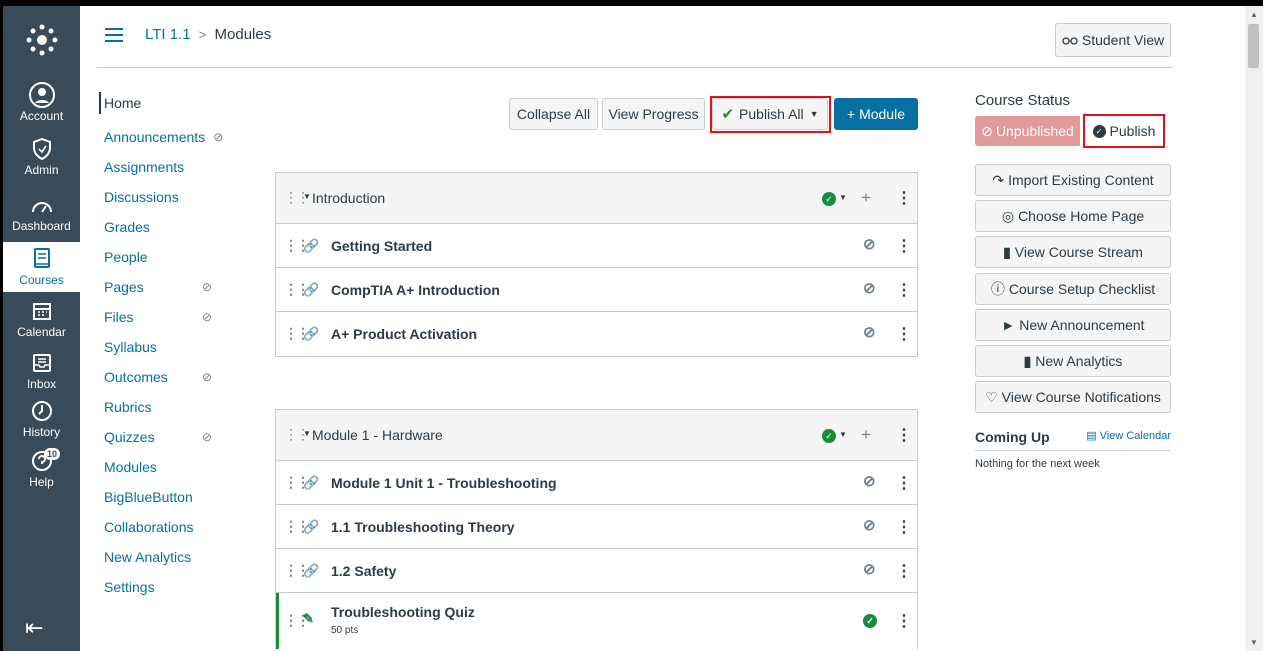  Describe the element at coordinates (596, 621) in the screenshot. I see `module-item-quiz: ⋮⋮ ✎ Troubleshooting Quiz 50 pts ✓ ⋮` at that location.